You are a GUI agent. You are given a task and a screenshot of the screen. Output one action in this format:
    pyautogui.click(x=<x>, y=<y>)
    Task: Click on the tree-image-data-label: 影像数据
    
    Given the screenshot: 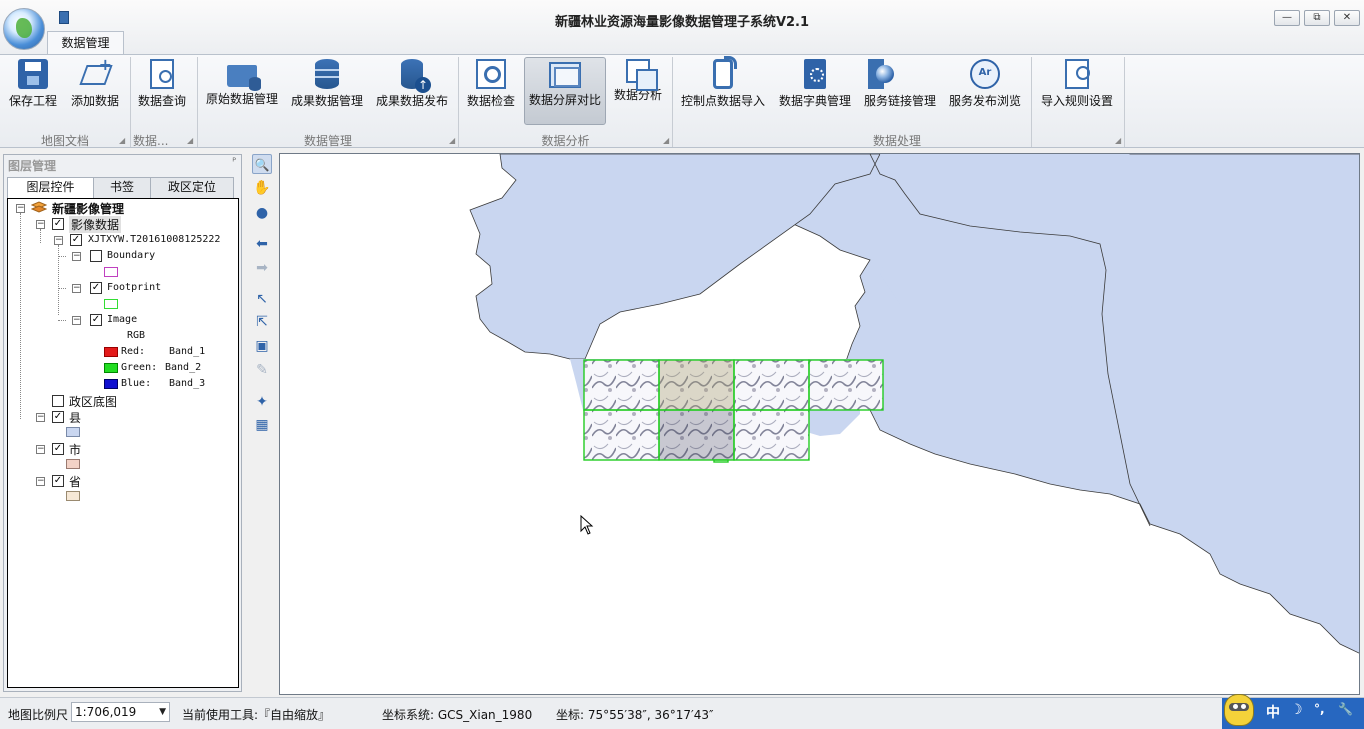 What is the action you would take?
    pyautogui.click(x=95, y=224)
    